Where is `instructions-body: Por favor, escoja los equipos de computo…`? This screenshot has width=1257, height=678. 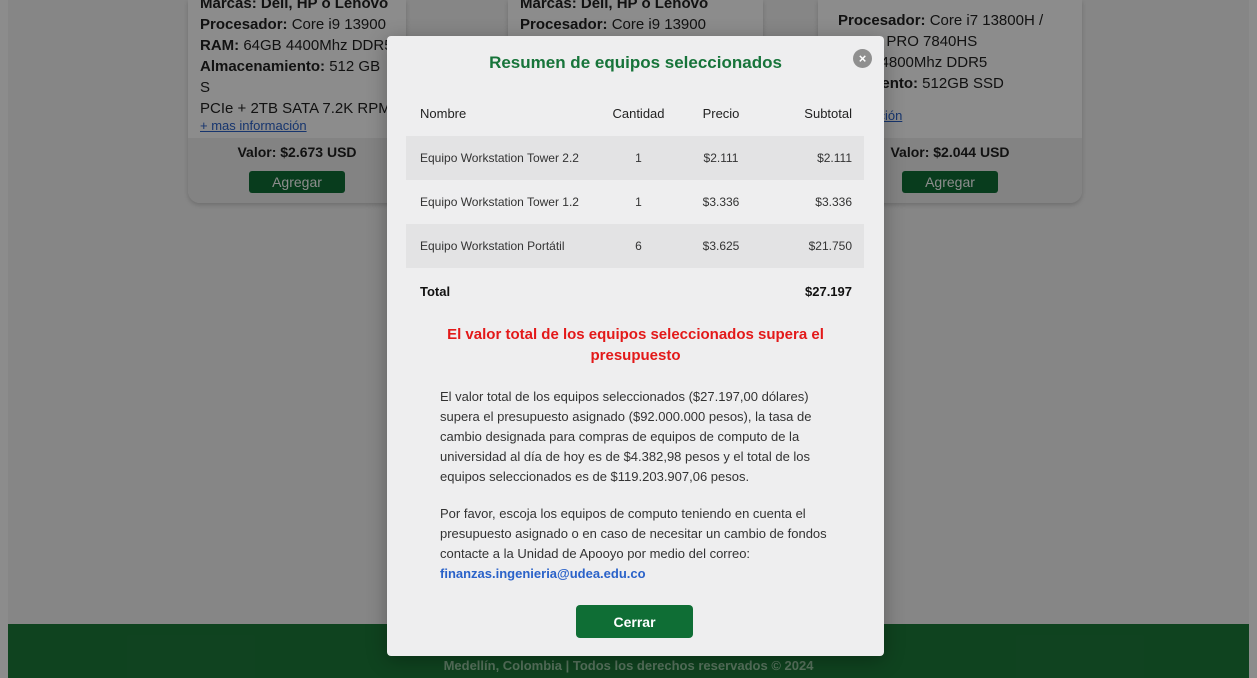
instructions-body: Por favor, escoja los equipos de computo… is located at coordinates (633, 533).